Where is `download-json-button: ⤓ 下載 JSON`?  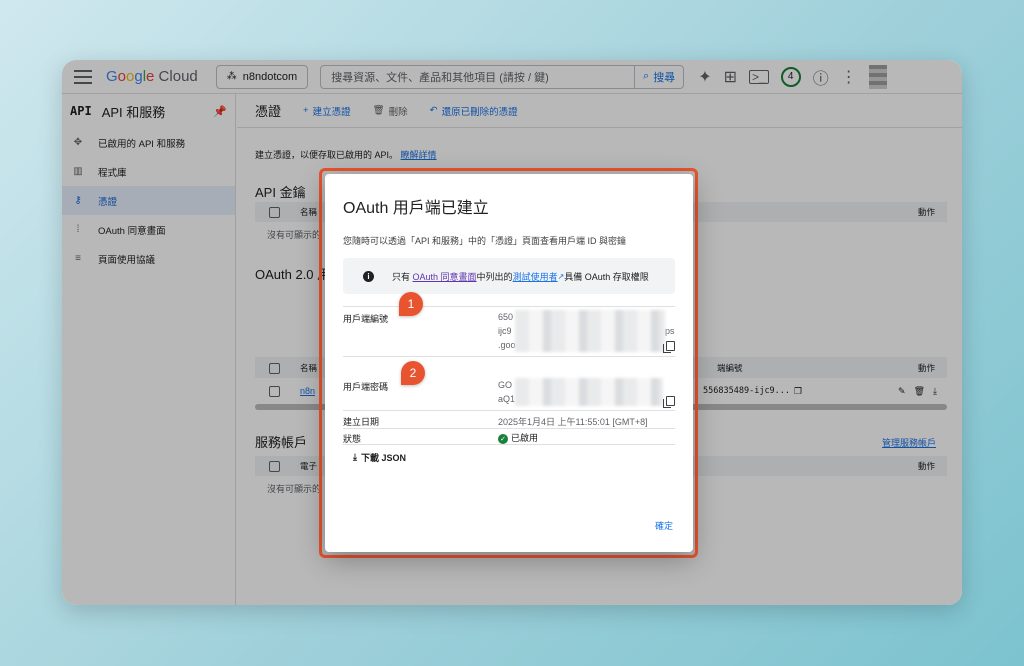 download-json-button: ⤓ 下載 JSON is located at coordinates (379, 457).